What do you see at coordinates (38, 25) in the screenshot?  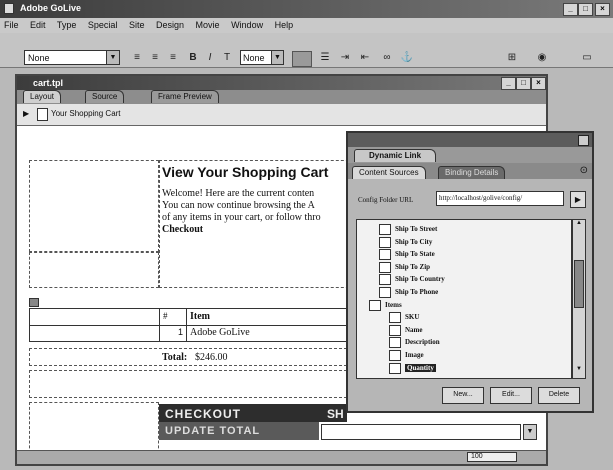 I see `menu-edit: Edit` at bounding box center [38, 25].